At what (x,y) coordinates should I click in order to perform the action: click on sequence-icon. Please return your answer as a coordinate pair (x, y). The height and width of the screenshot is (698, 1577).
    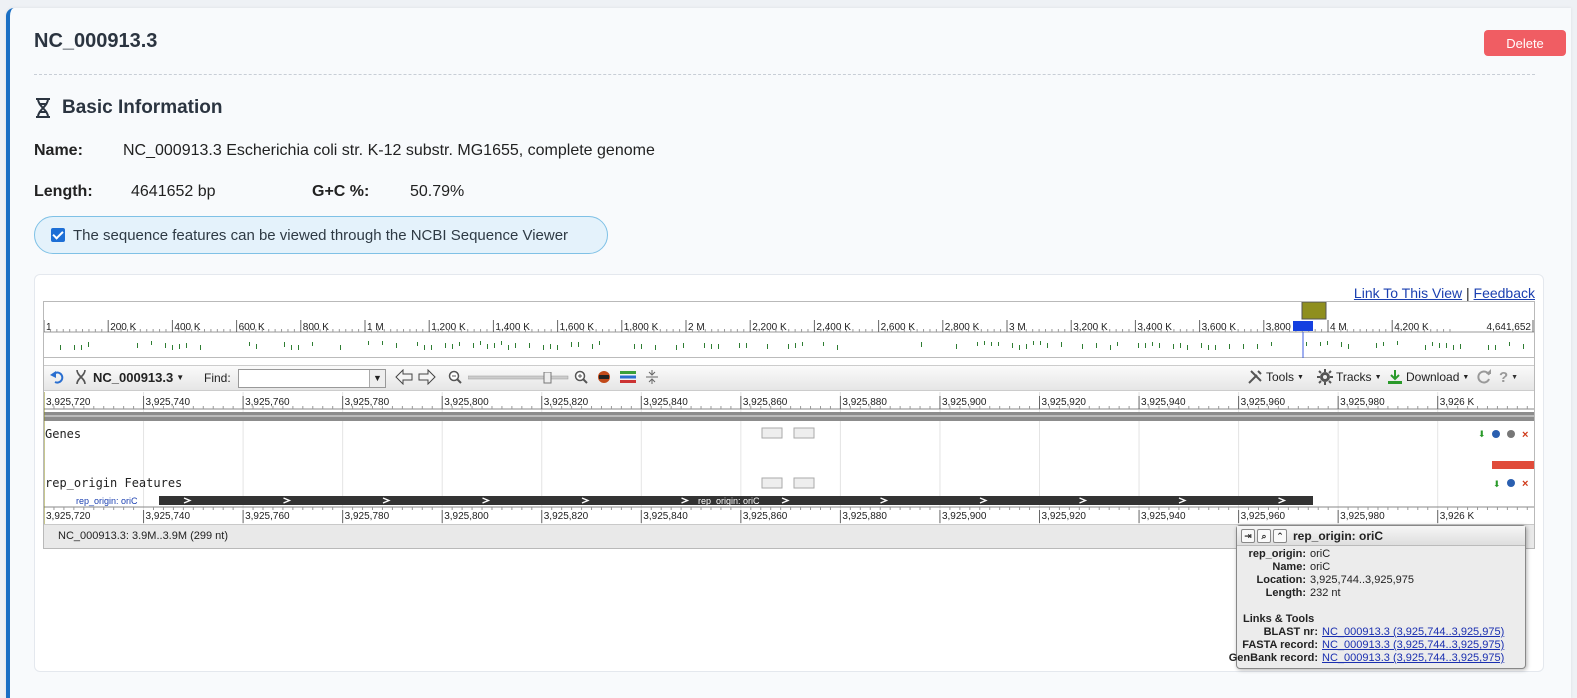
    Looking at the image, I should click on (604, 377).